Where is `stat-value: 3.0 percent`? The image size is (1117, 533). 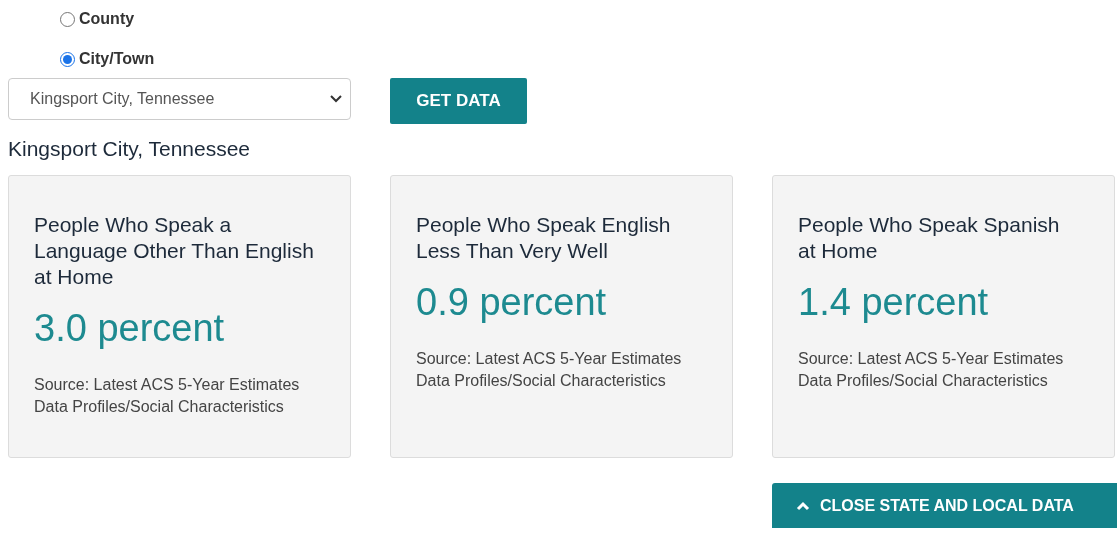
stat-value: 3.0 percent is located at coordinates (130, 328).